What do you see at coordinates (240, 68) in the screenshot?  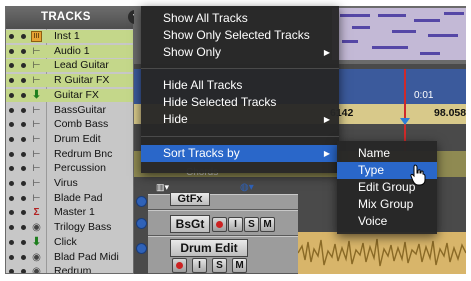 I see `menu-separator` at bounding box center [240, 68].